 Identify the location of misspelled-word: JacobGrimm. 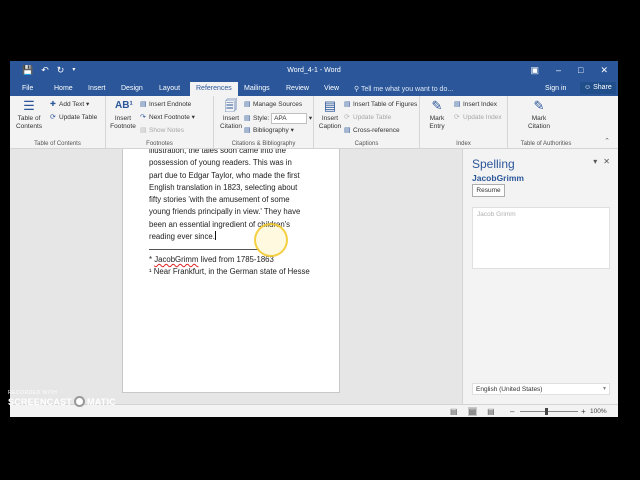
(176, 259).